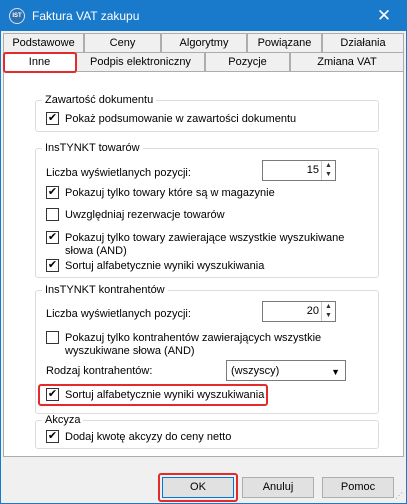 The image size is (407, 504). I want to click on app-logo-icon: IST, so click(17, 16).